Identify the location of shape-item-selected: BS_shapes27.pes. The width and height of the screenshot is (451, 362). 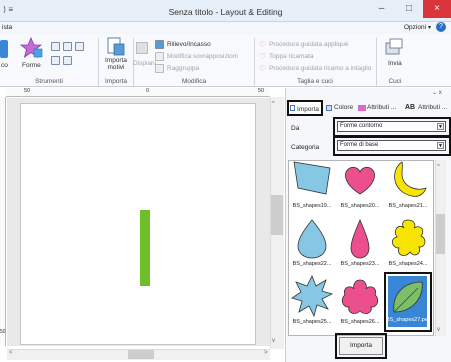
(408, 302).